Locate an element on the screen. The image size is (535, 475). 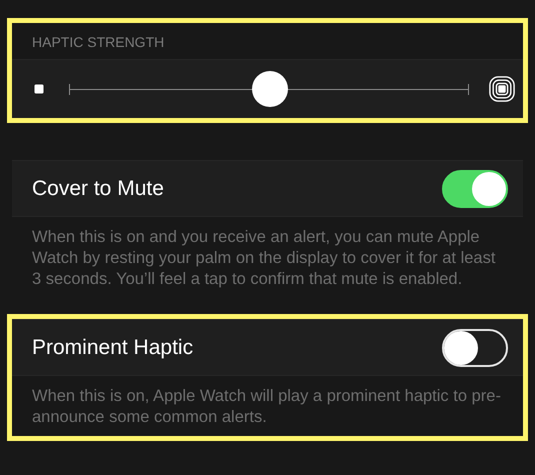
weak-haptic-icon is located at coordinates (39, 89).